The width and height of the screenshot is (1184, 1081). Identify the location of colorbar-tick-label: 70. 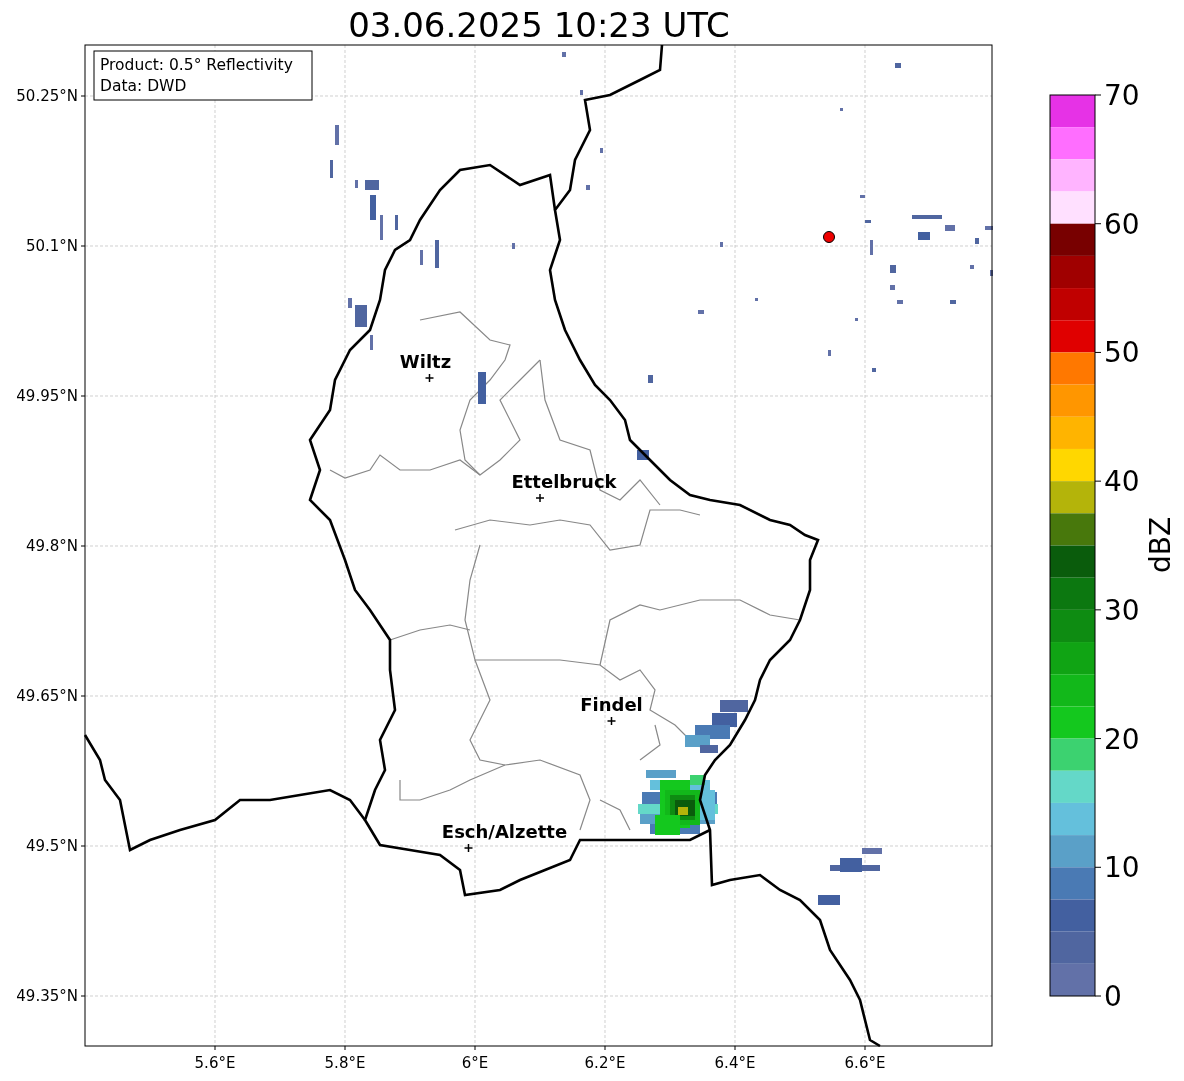
(1122, 95).